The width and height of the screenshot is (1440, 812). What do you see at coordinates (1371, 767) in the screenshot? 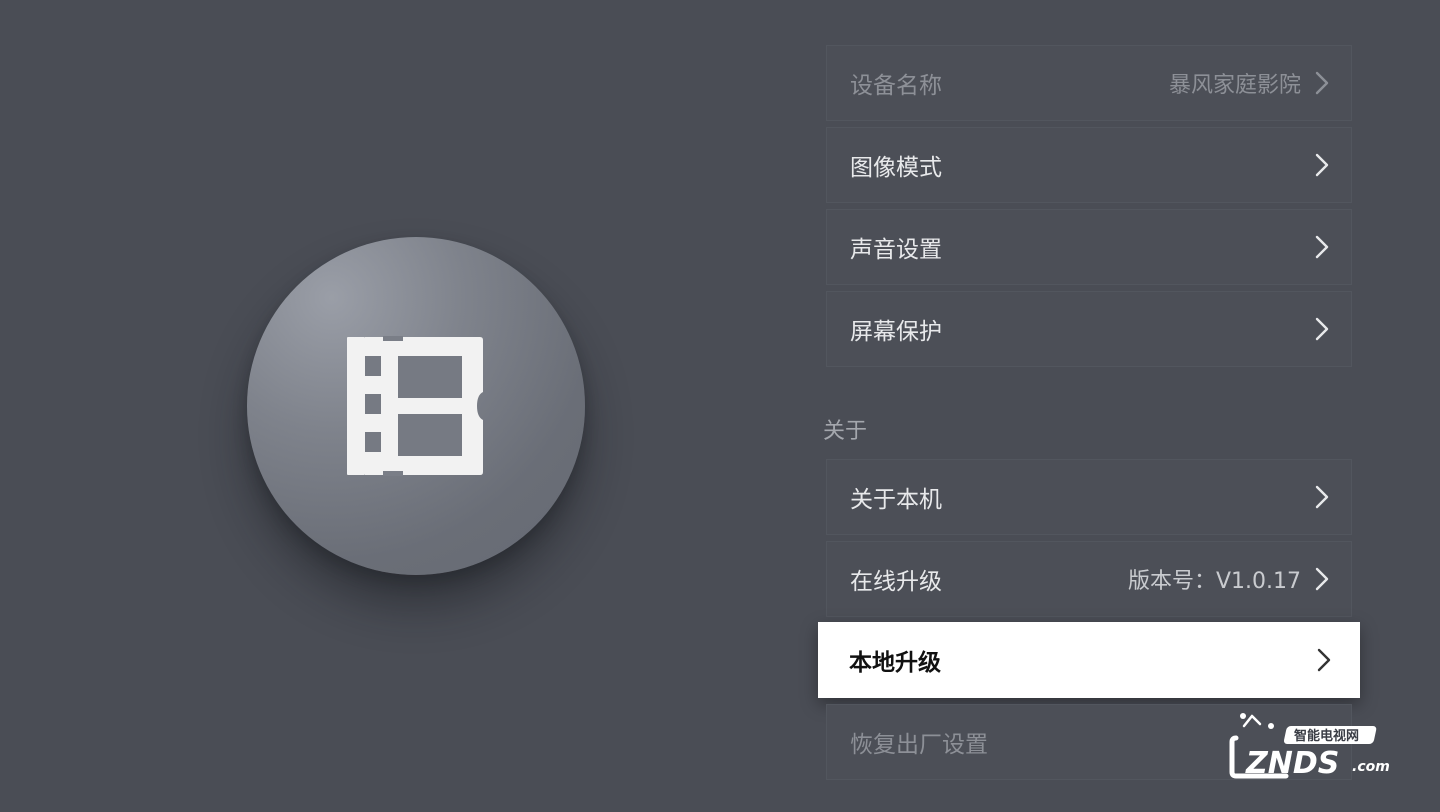
I see `watermark-suffix: .com` at bounding box center [1371, 767].